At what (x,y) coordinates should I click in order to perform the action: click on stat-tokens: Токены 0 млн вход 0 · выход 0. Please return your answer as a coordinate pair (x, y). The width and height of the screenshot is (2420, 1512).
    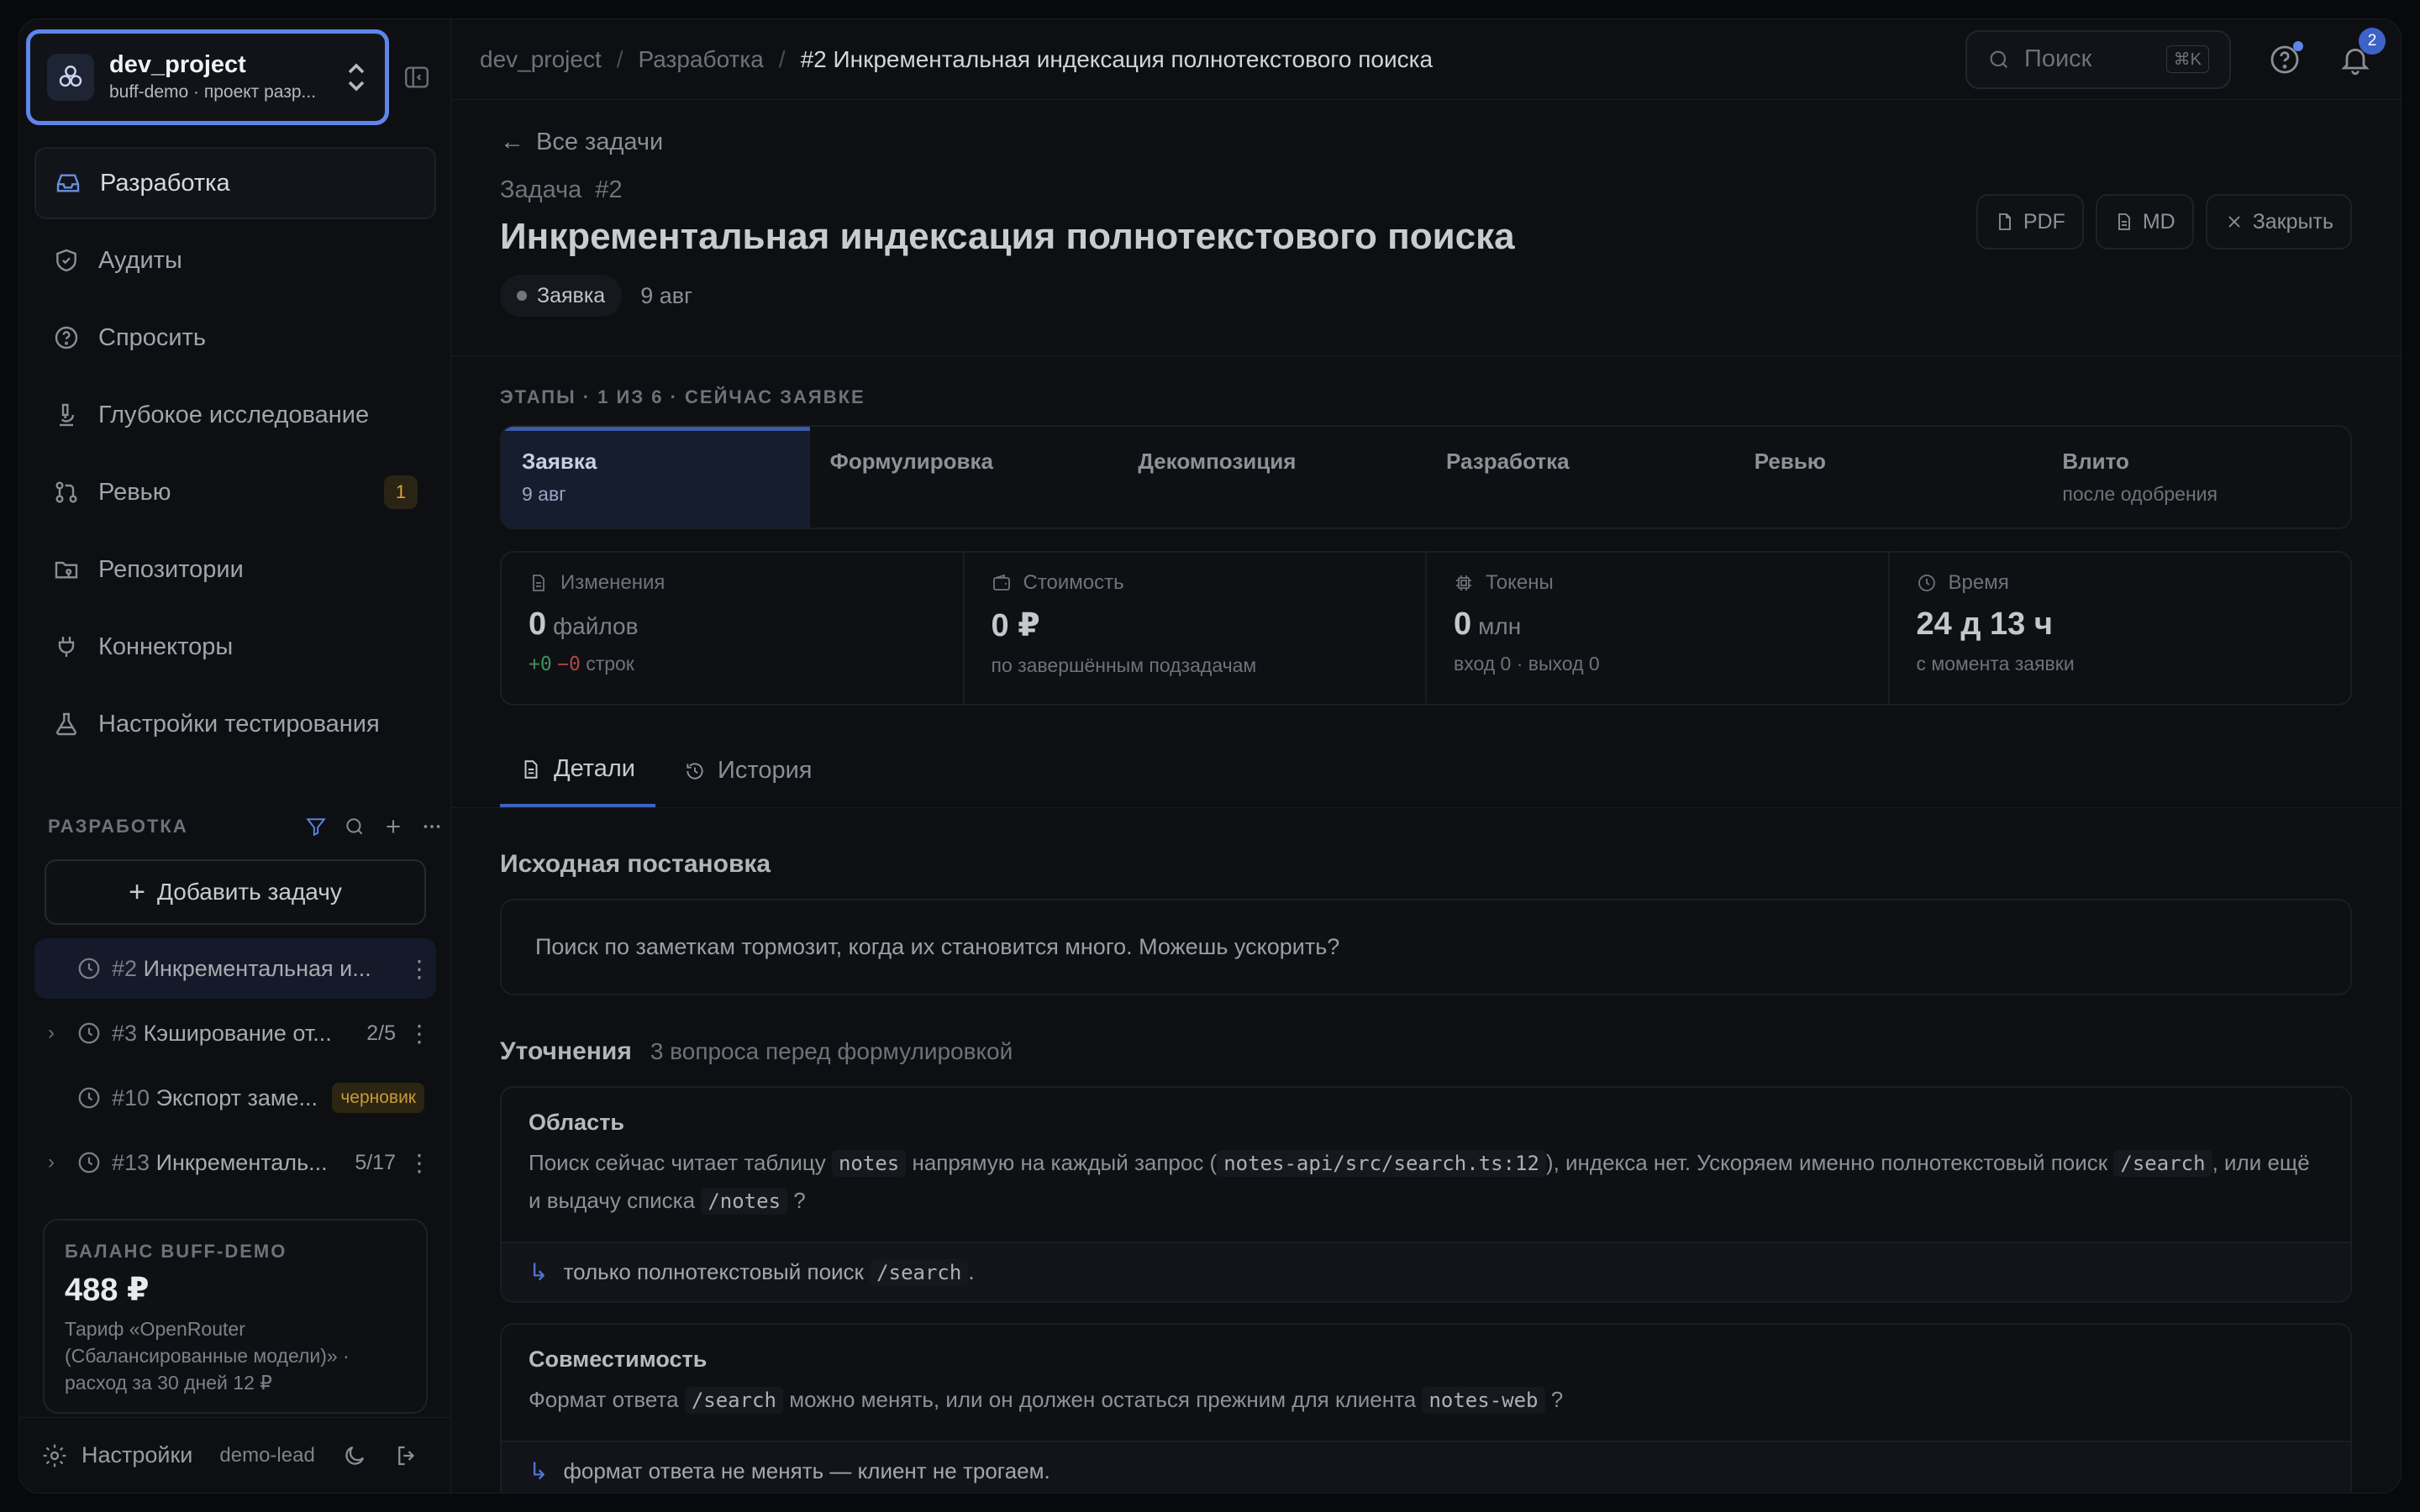
    Looking at the image, I should click on (1658, 628).